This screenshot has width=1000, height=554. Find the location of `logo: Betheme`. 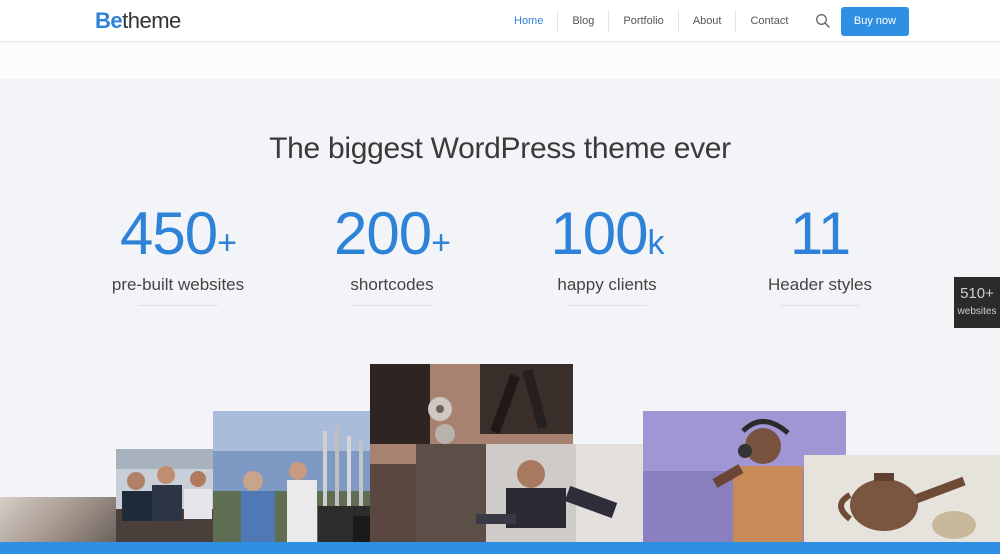

logo: Betheme is located at coordinates (138, 21).